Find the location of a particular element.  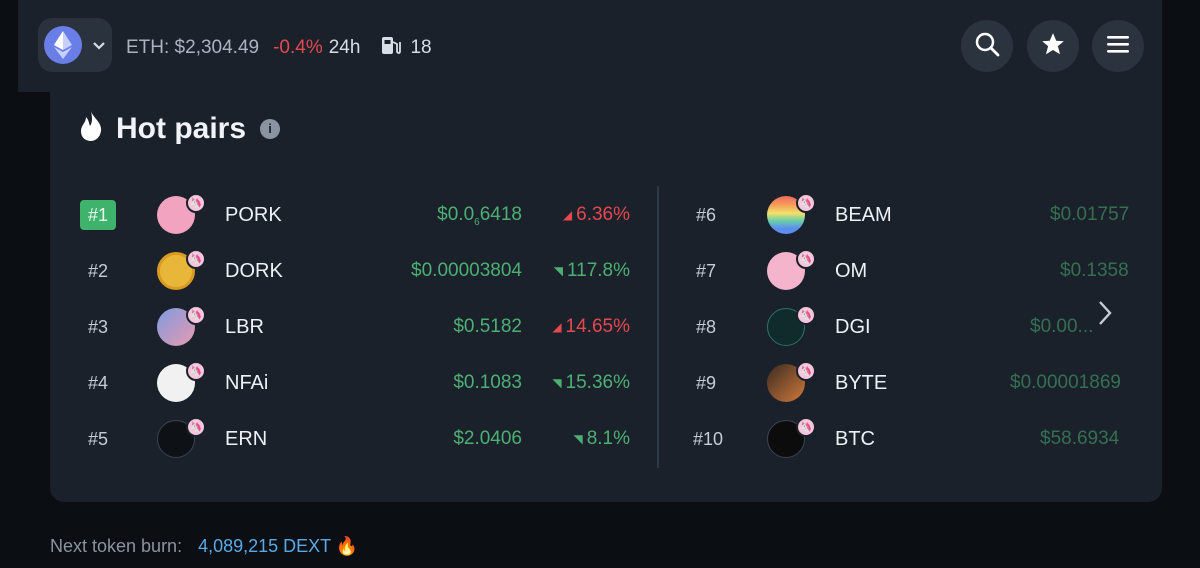

rank-label: #10 is located at coordinates (708, 438).